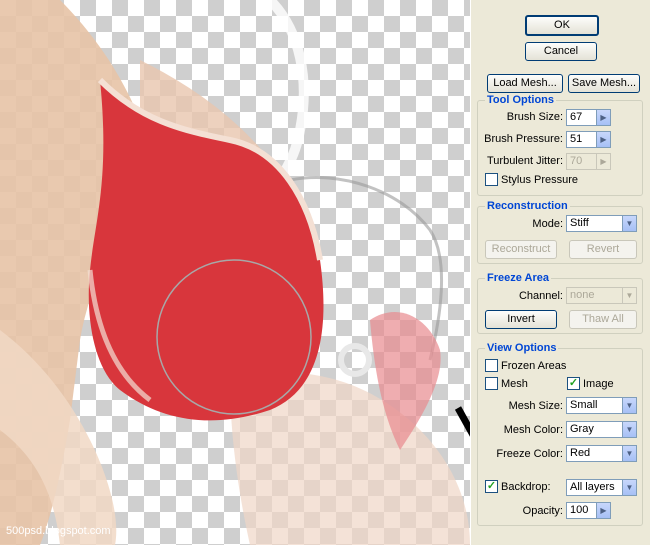 Image resolution: width=650 pixels, height=545 pixels. What do you see at coordinates (601, 429) in the screenshot?
I see `mesh-color-select: Gray ▼` at bounding box center [601, 429].